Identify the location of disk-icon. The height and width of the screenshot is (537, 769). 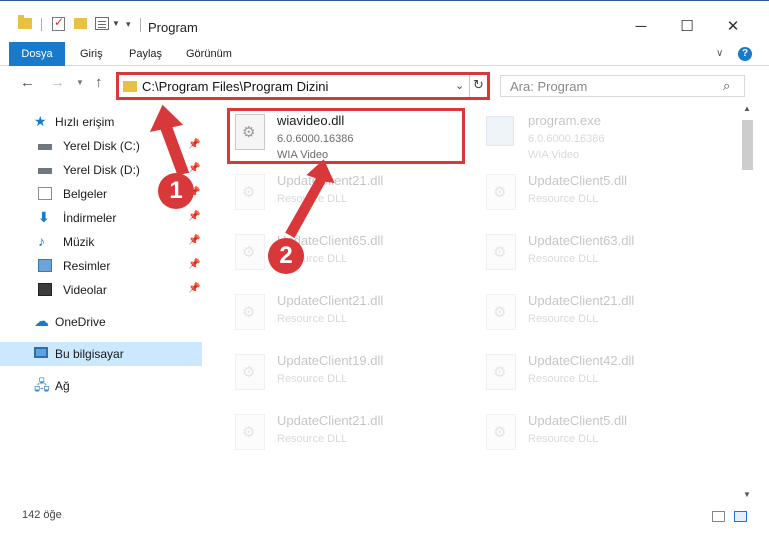
(45, 147).